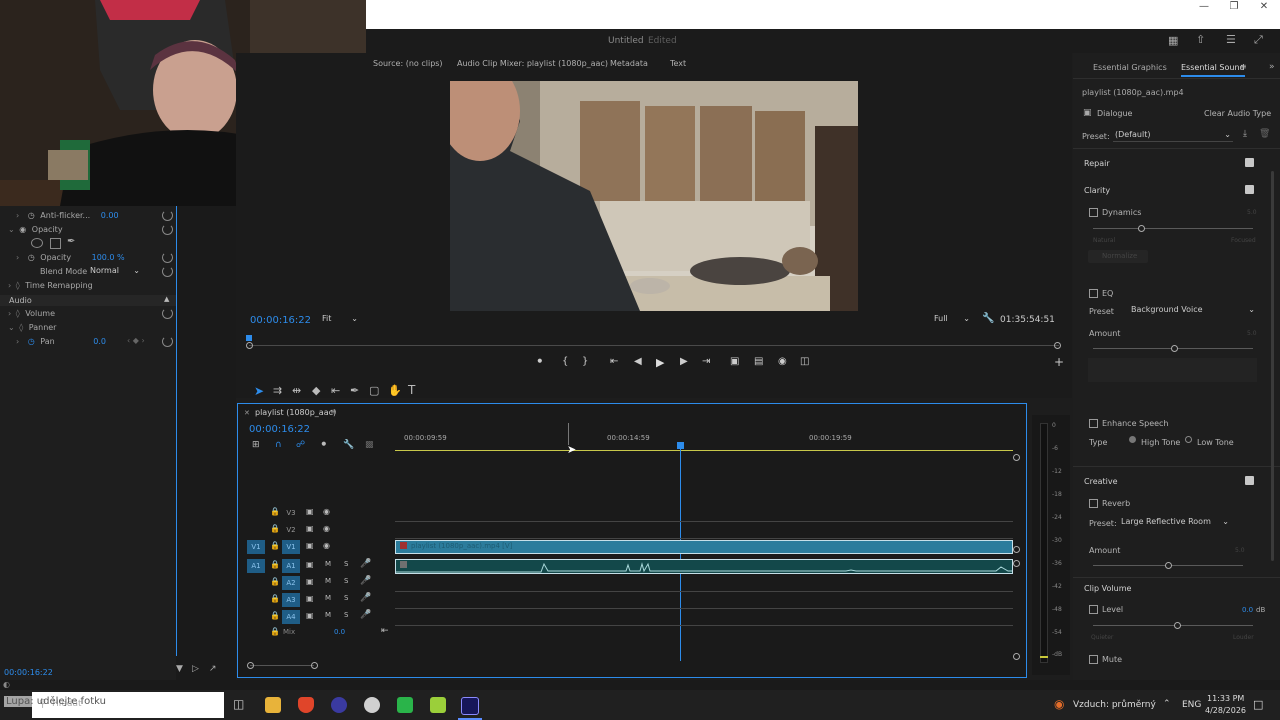 The width and height of the screenshot is (1280, 720). Describe the element at coordinates (1059, 704) in the screenshot. I see `weather-icon: ◉` at that location.